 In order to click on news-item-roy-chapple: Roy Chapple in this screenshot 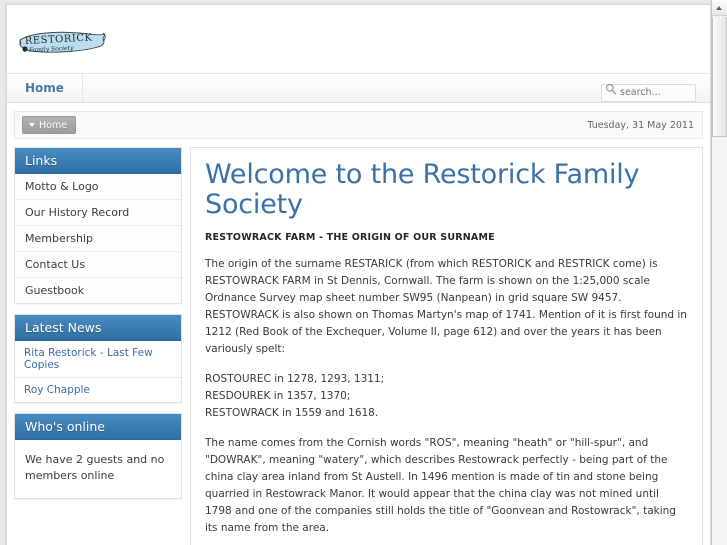, I will do `click(98, 390)`.